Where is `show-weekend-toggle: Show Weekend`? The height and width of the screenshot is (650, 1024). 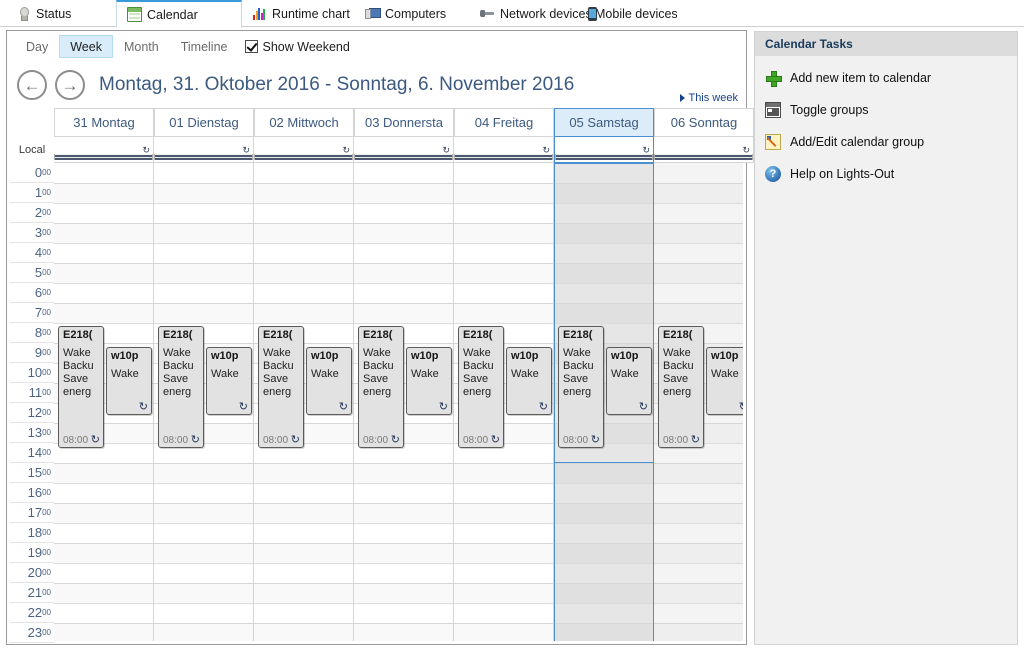 show-weekend-toggle: Show Weekend is located at coordinates (297, 47).